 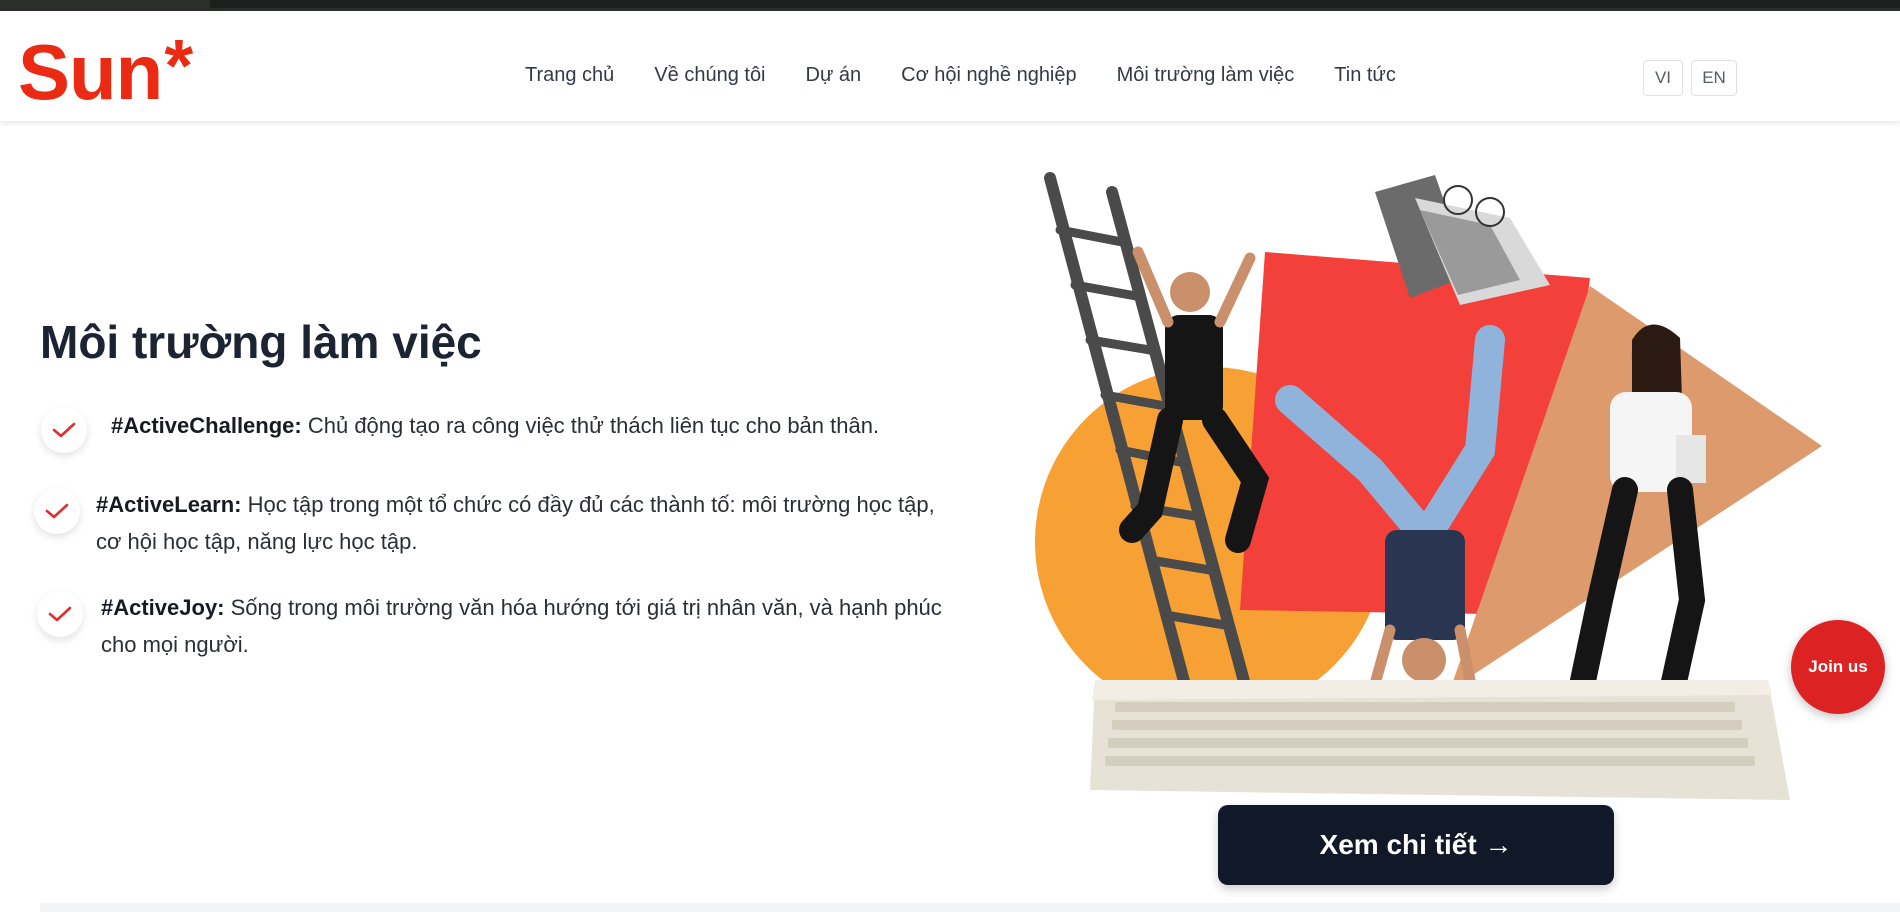 I want to click on sun-logo: Sun*, so click(x=105, y=70).